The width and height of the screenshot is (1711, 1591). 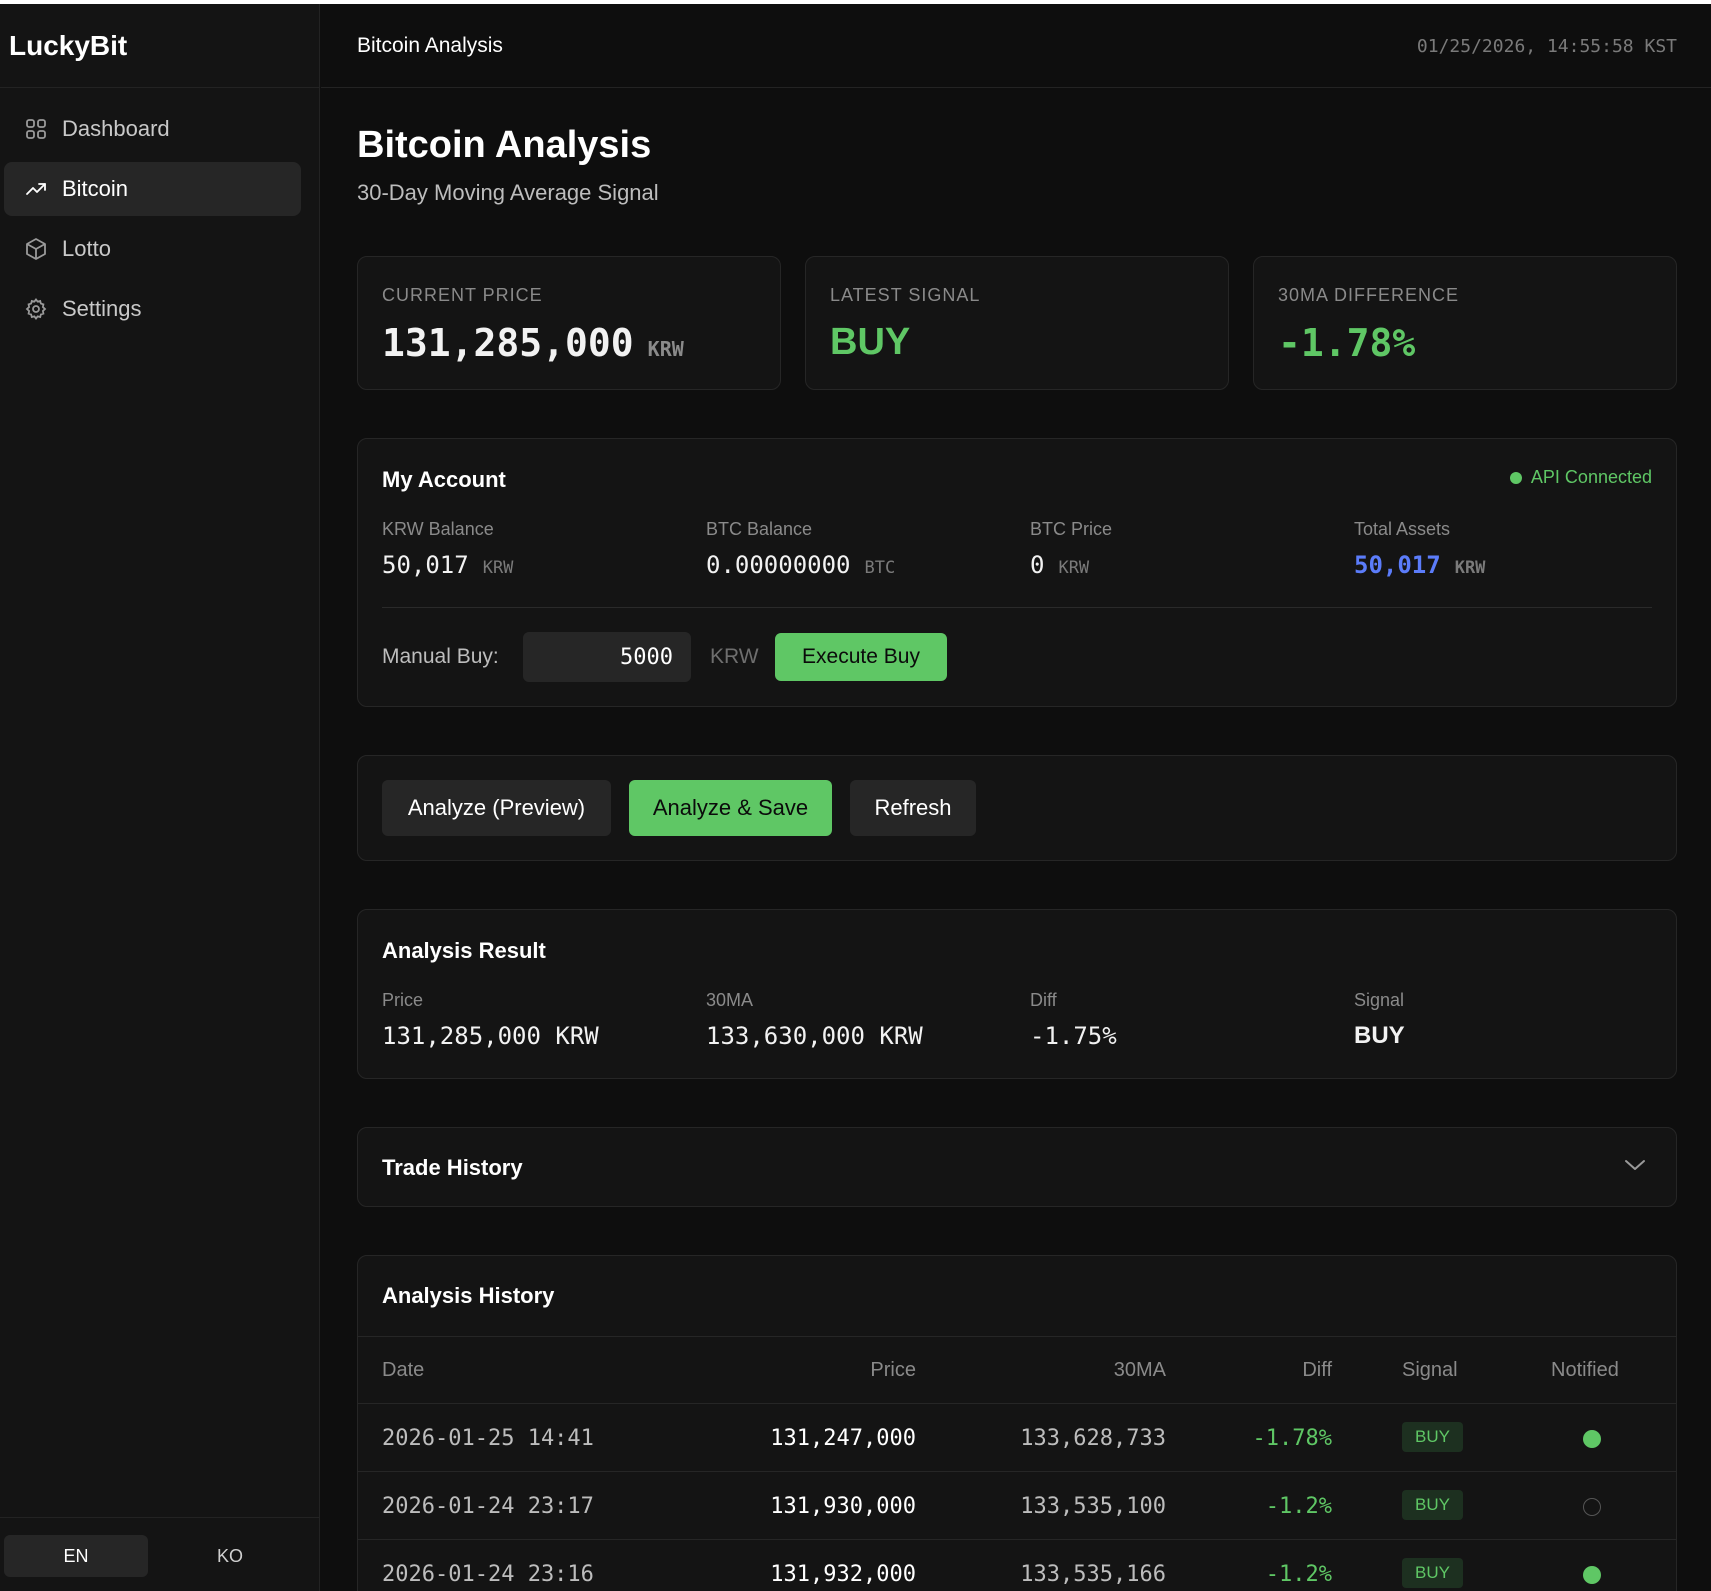 I want to click on ma-difference-value: -1.78%, so click(x=1347, y=343).